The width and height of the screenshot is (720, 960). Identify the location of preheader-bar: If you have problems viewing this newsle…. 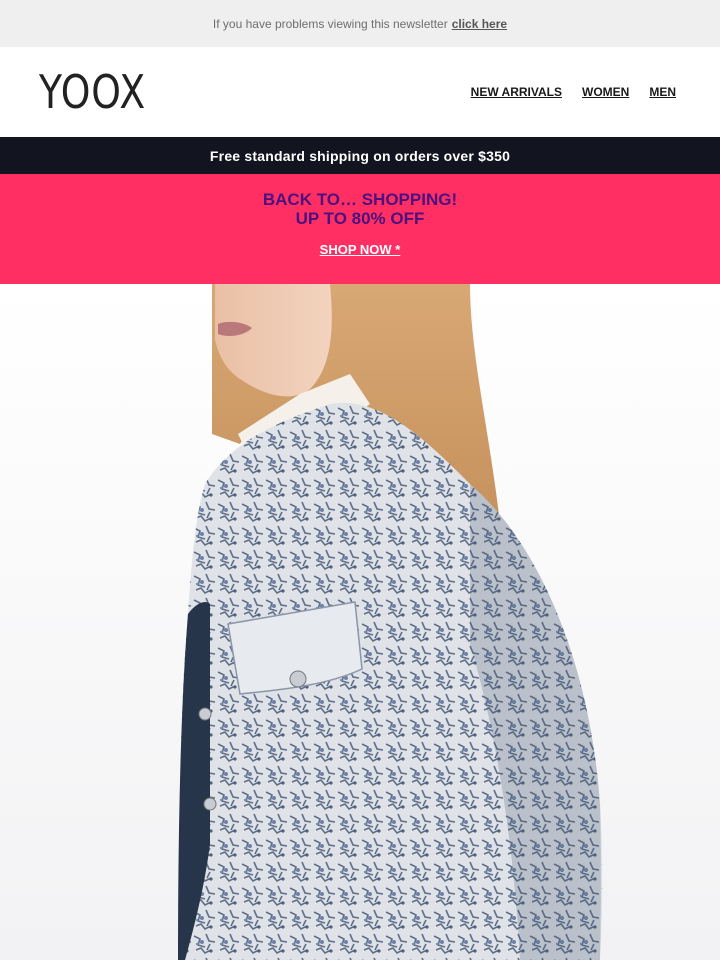
(360, 23).